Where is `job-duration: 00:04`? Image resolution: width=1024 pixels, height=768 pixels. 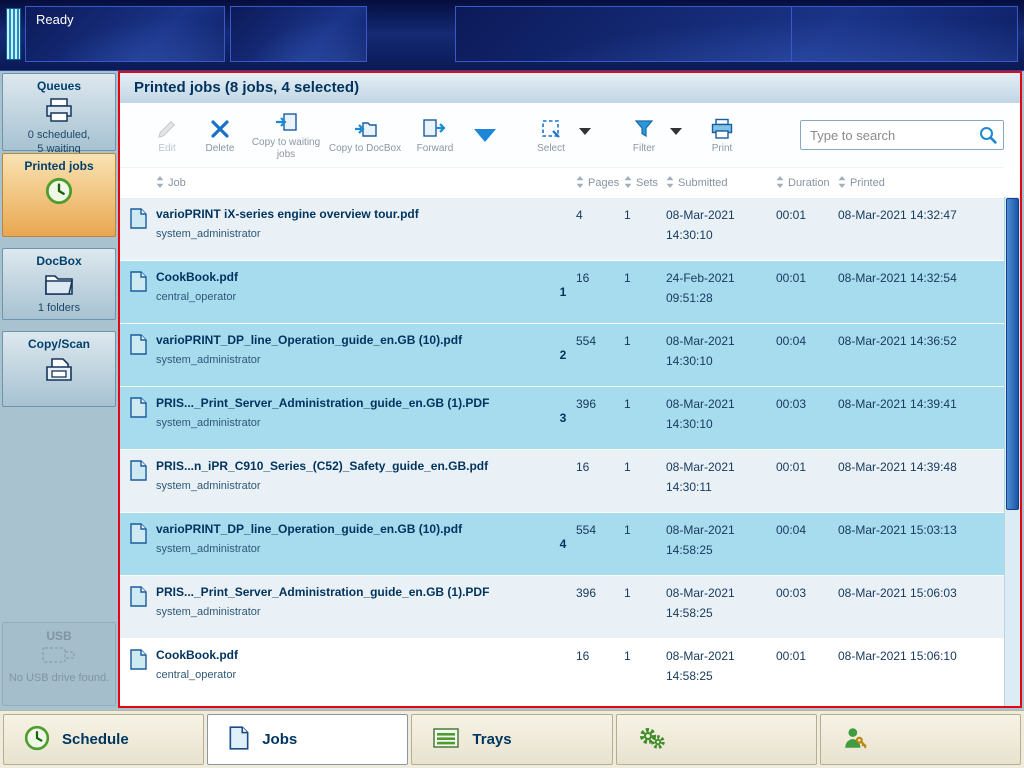 job-duration: 00:04 is located at coordinates (791, 530).